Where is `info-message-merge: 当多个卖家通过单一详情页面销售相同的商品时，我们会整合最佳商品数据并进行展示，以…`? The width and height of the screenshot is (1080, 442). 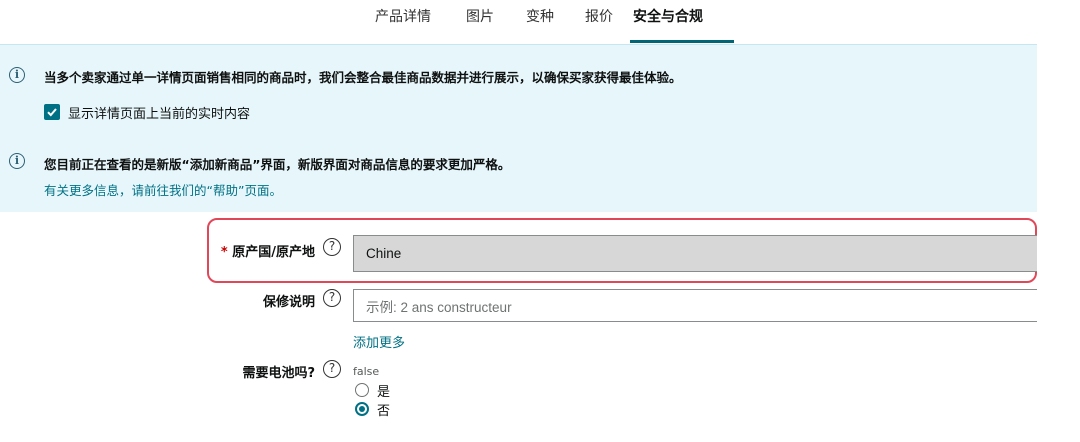 info-message-merge: 当多个卖家通过单一详情页面销售相同的商品时，我们会整合最佳商品数据并进行展示，以… is located at coordinates (363, 77).